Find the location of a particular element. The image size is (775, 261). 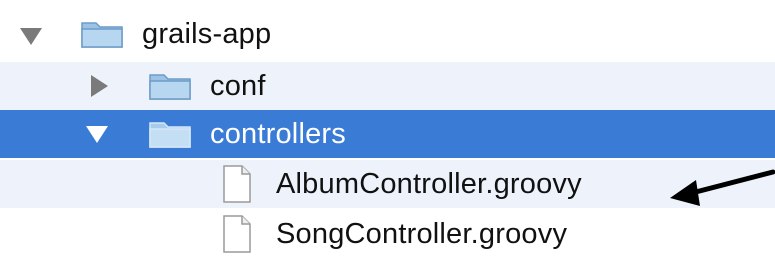

tree-item-label: SongController.groovy is located at coordinates (422, 234).